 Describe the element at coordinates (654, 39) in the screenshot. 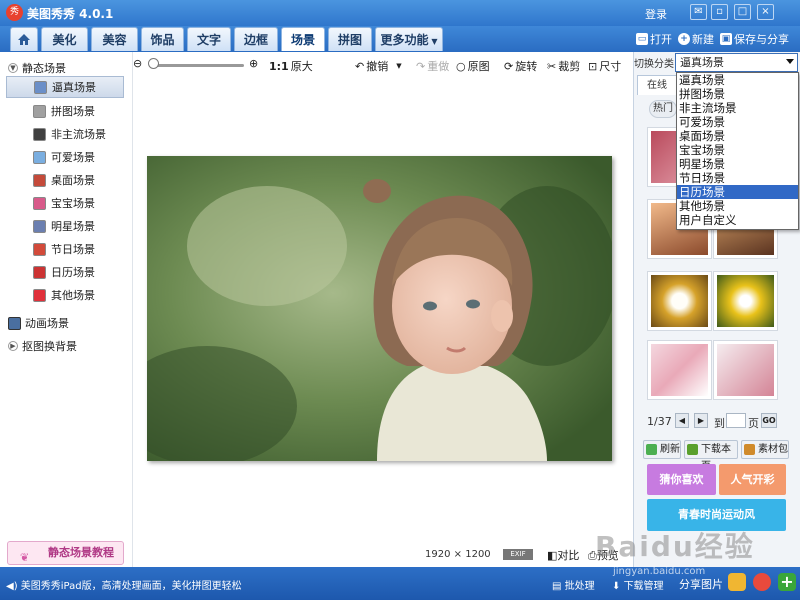

I see `open-button: ▭ 打开` at that location.